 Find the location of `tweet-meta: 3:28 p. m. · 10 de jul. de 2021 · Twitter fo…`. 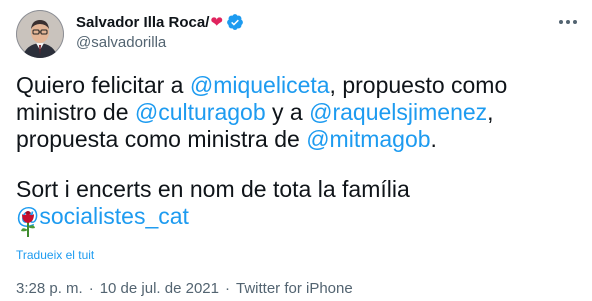

tweet-meta: 3:28 p. m. · 10 de jul. de 2021 · Twitter fo… is located at coordinates (184, 288).